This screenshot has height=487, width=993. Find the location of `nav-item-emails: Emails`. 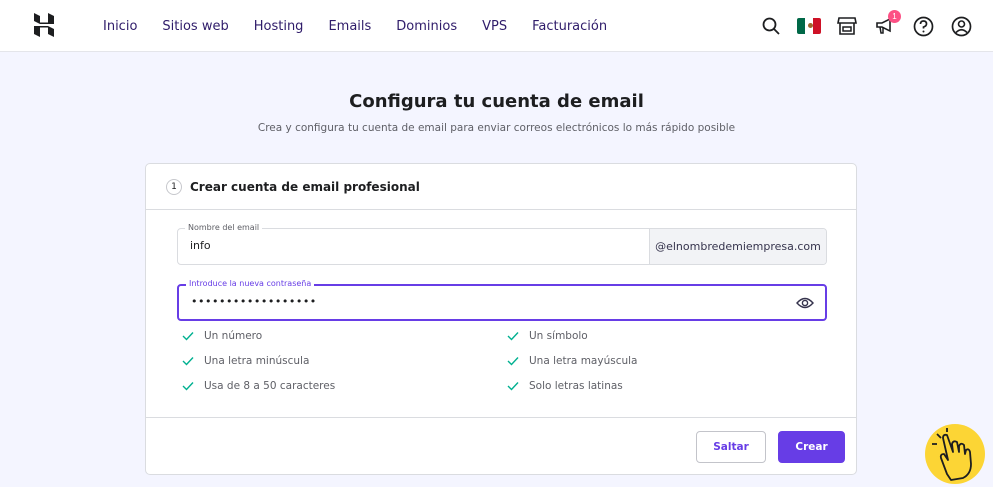

nav-item-emails: Emails is located at coordinates (349, 26).